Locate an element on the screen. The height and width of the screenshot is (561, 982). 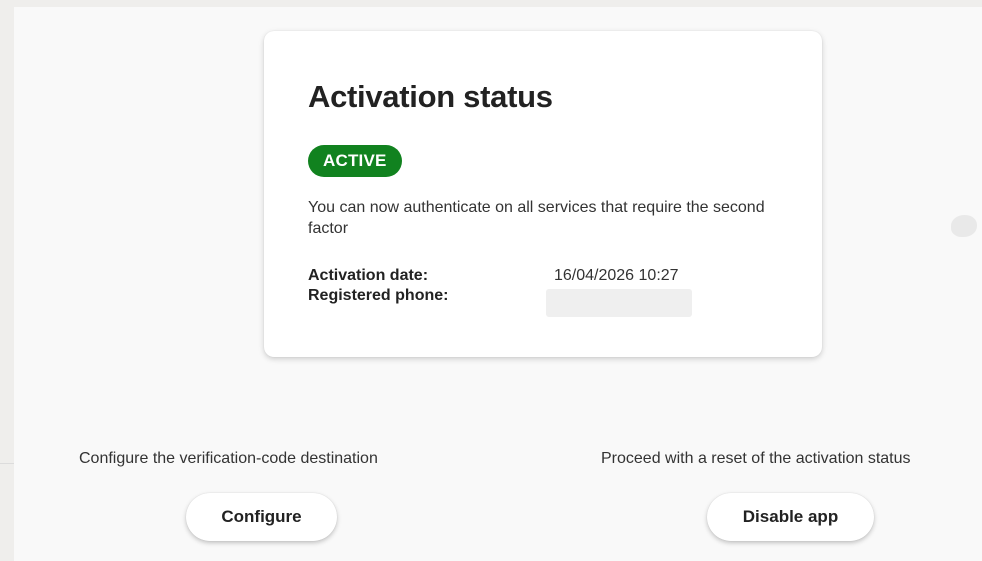
configure-button: Configure is located at coordinates (261, 517).